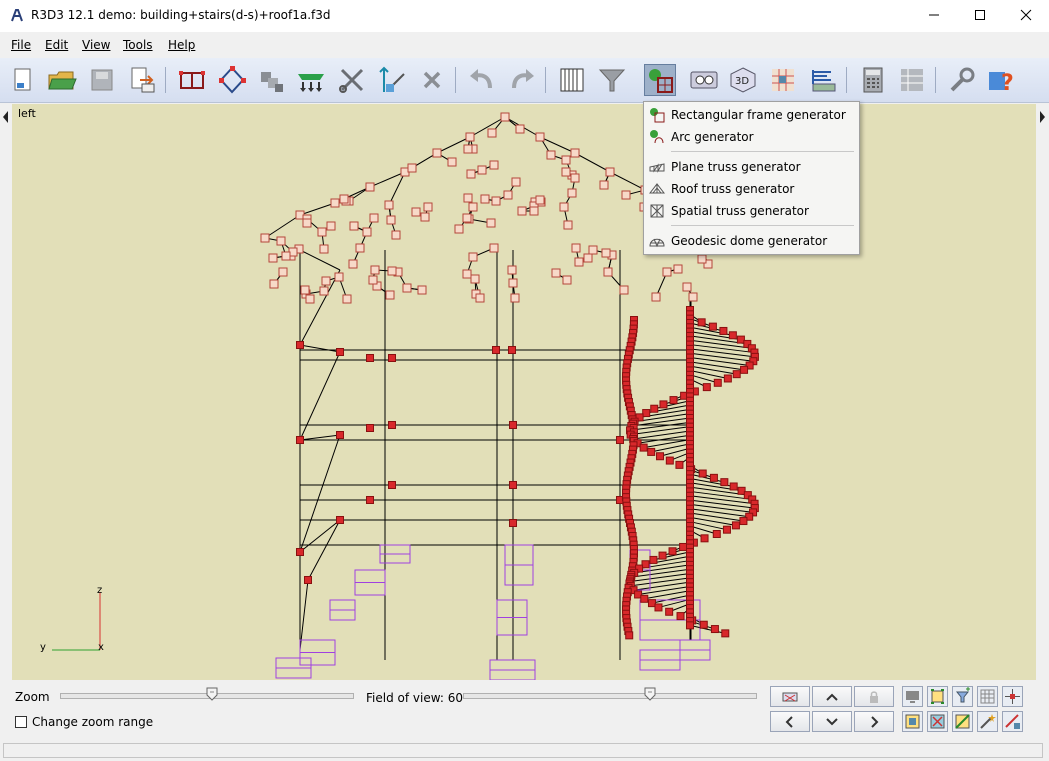 This screenshot has width=1049, height=761. I want to click on arc-generator-icon, so click(657, 137).